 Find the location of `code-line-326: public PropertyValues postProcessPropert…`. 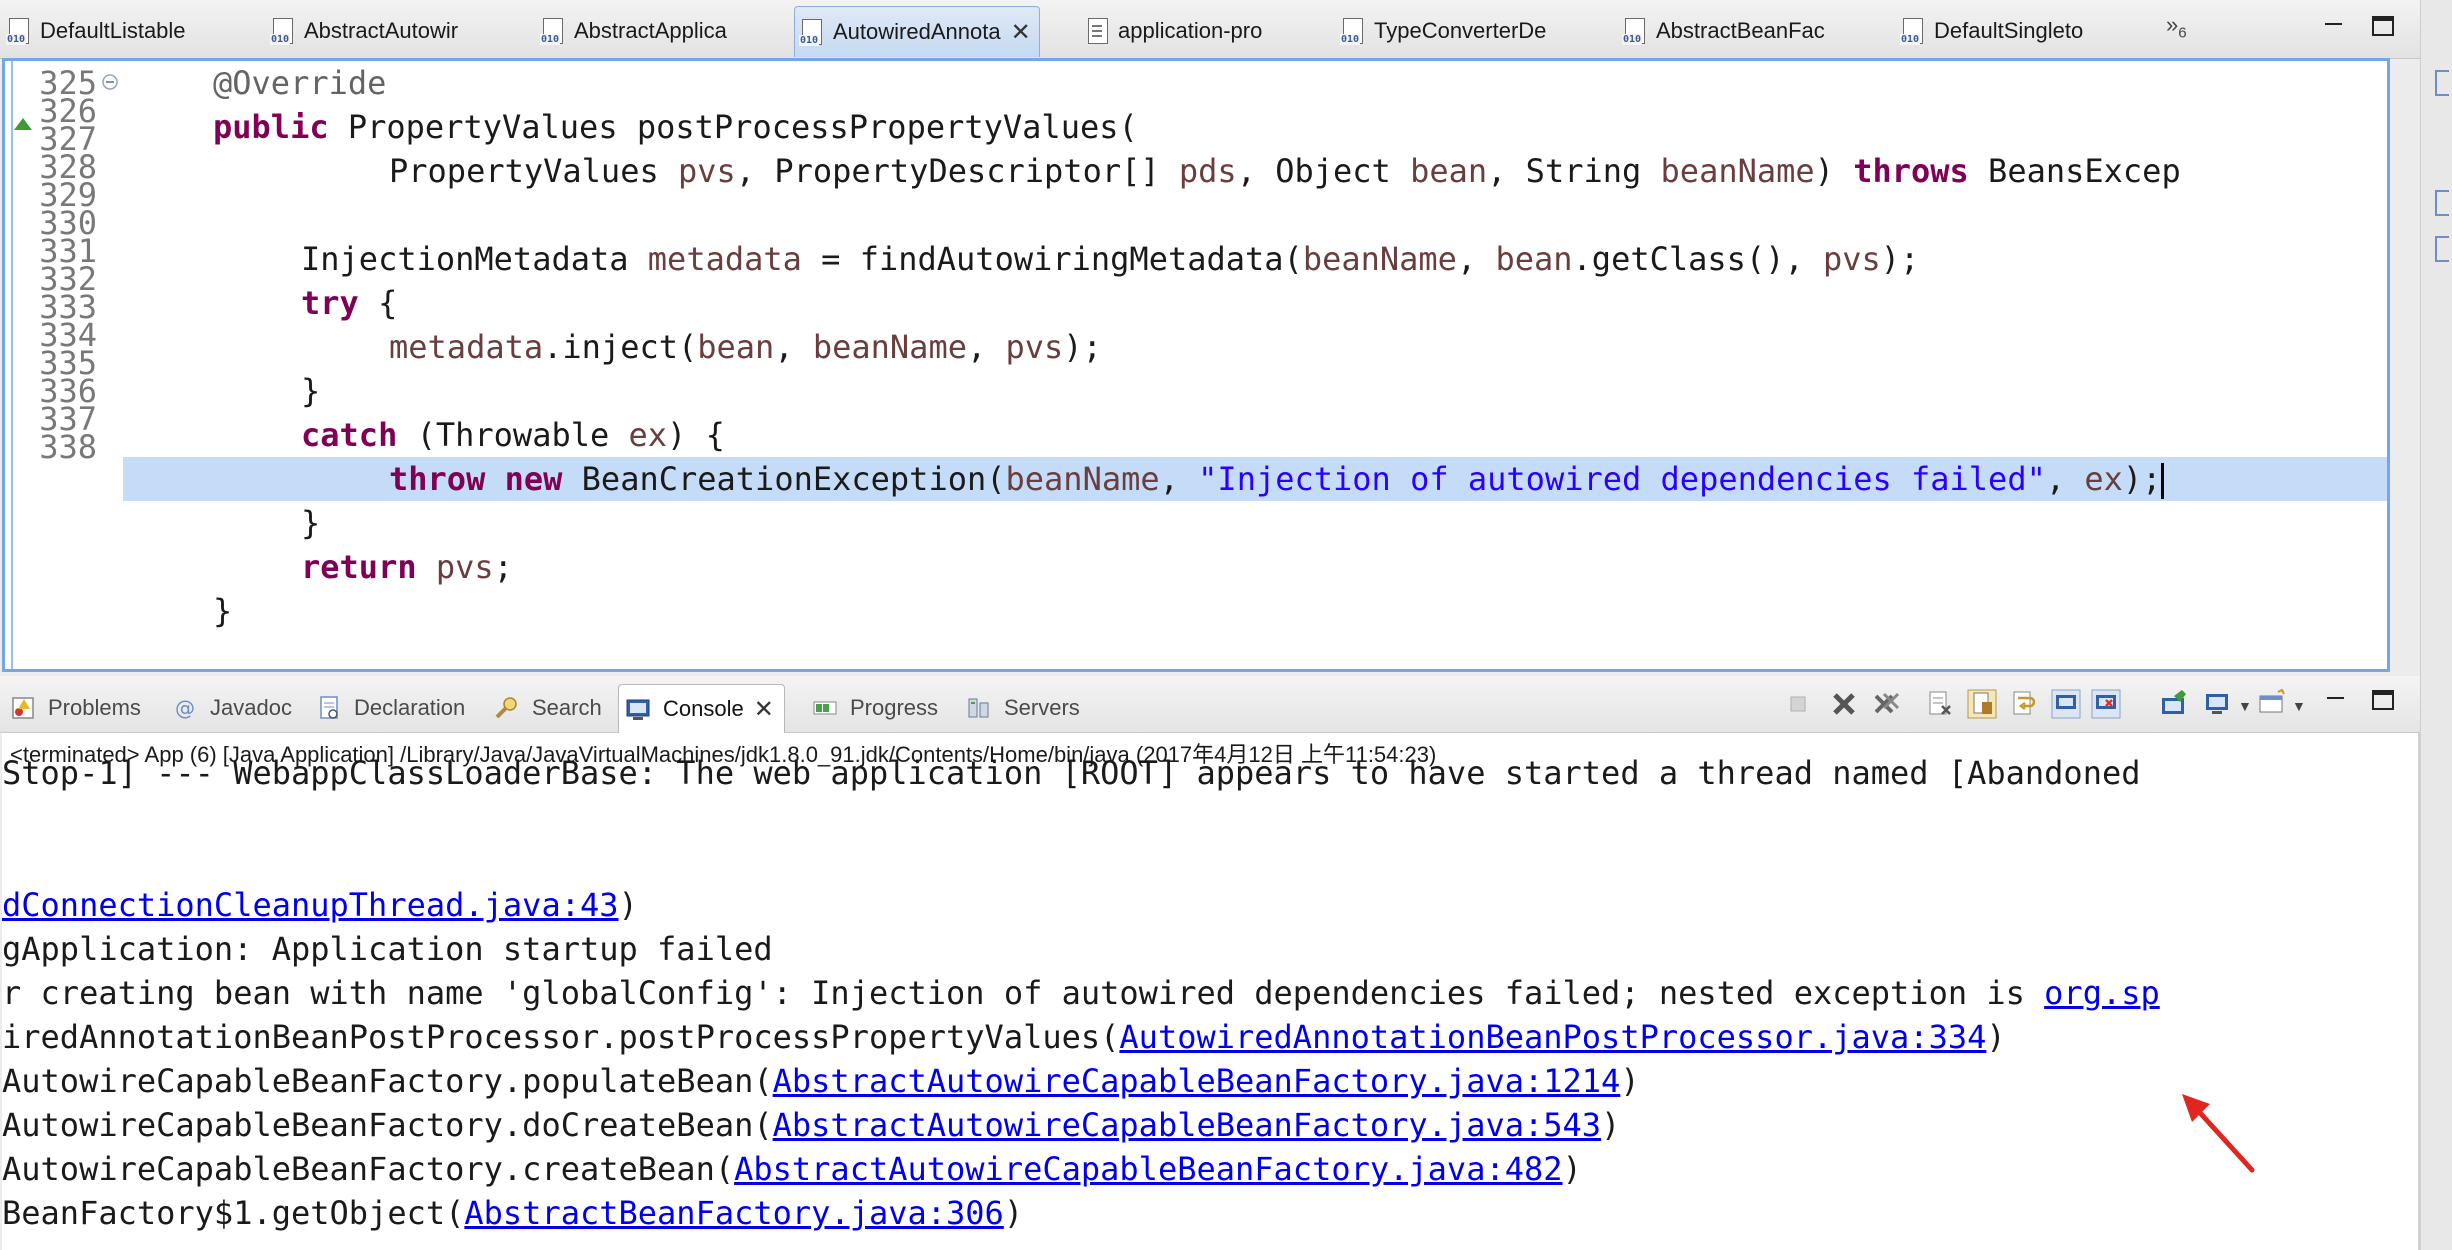

code-line-326: public PropertyValues postProcessPropert… is located at coordinates (675, 127).